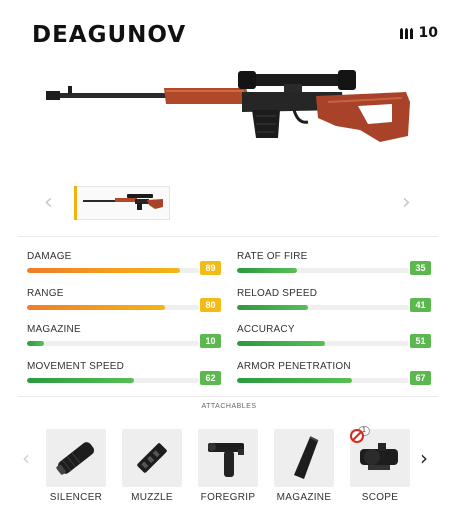 This screenshot has width=458, height=512. I want to click on attachment-silencer: SILENCER, so click(77, 466).